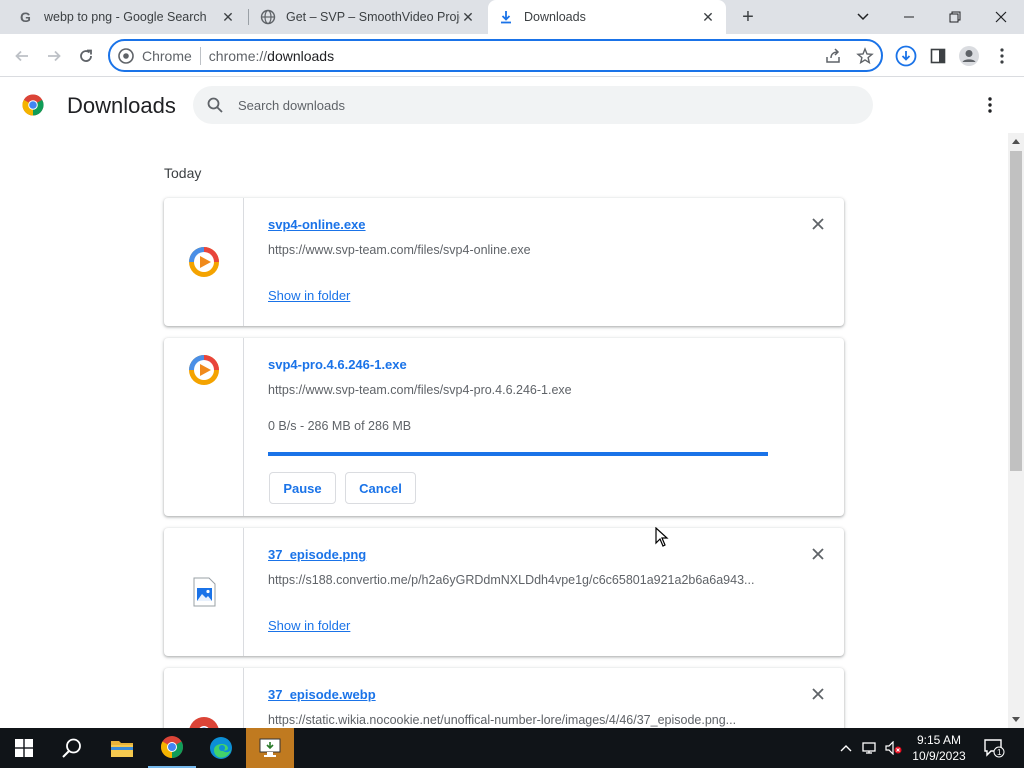  Describe the element at coordinates (969, 56) in the screenshot. I see `profile-avatar-icon` at that location.